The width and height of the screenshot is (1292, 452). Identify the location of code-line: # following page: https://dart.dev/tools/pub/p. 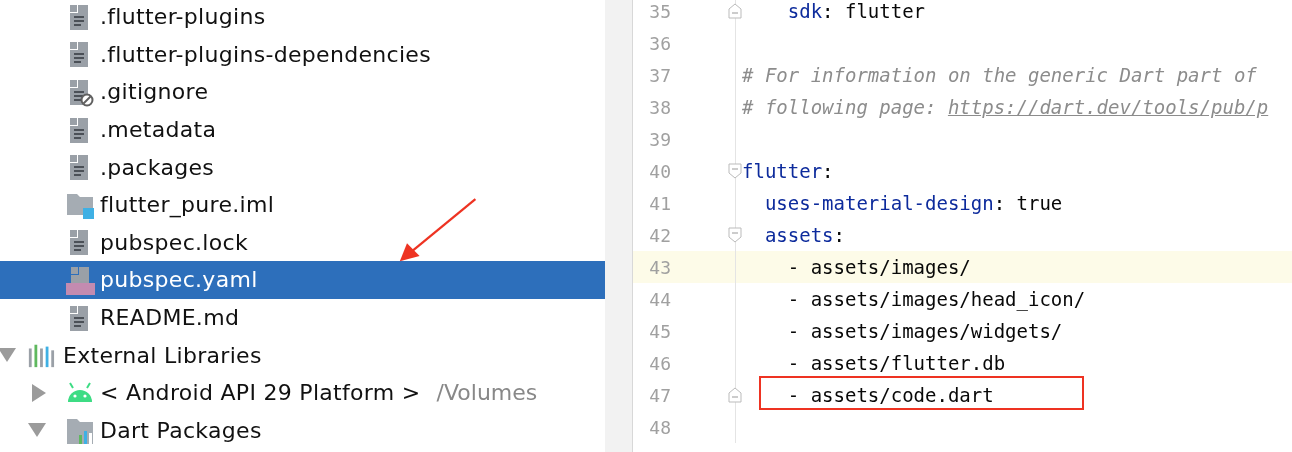
(1005, 107).